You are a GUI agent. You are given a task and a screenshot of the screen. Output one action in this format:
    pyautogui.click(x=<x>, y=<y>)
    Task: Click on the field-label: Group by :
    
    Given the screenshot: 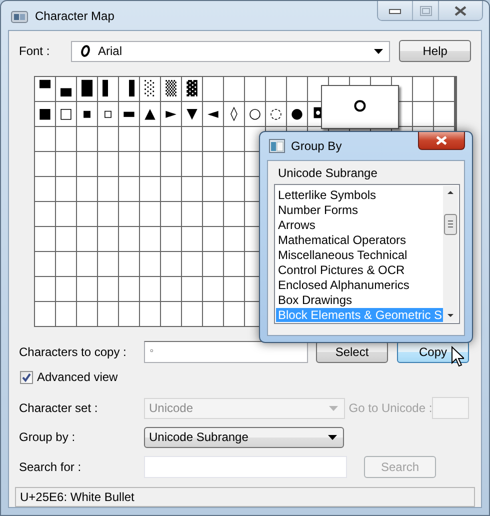 What is the action you would take?
    pyautogui.click(x=47, y=437)
    